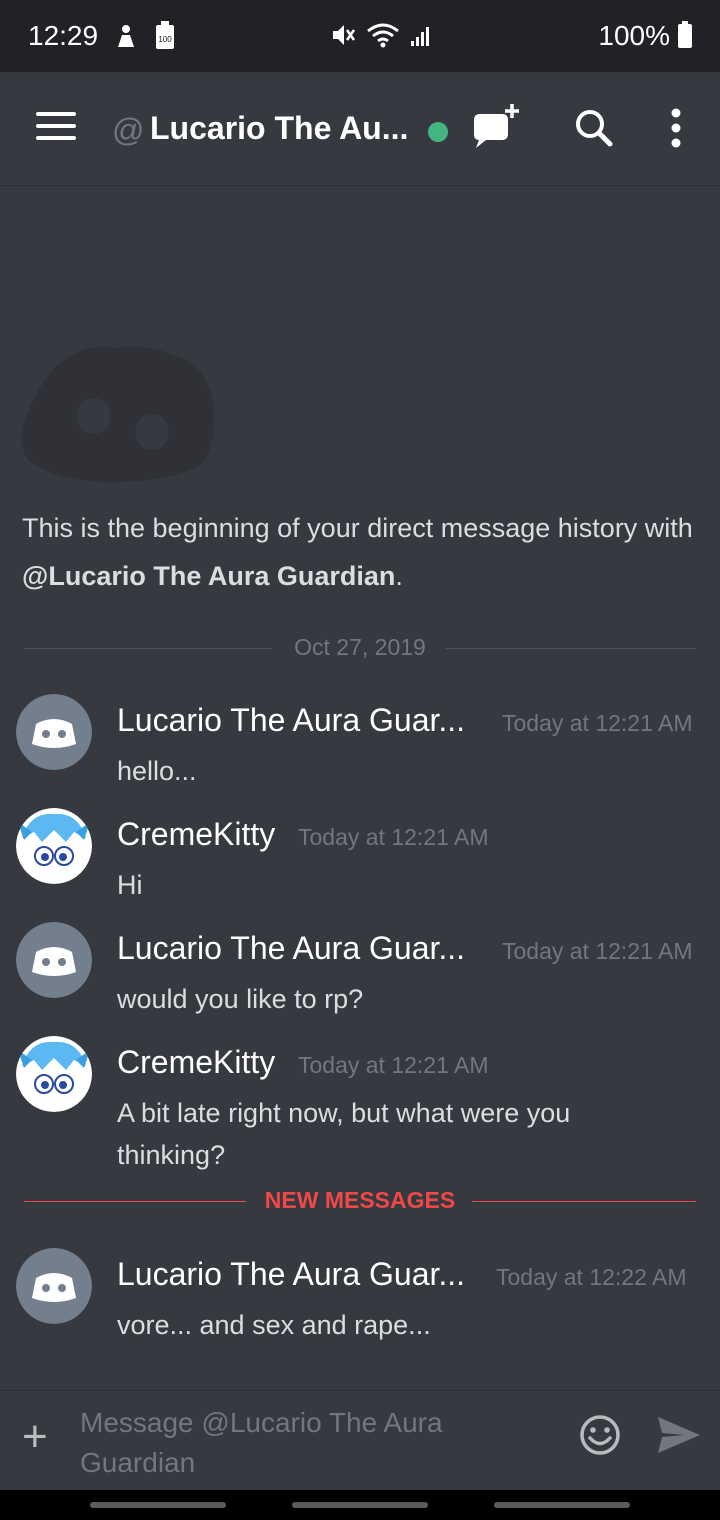  Describe the element at coordinates (496, 128) in the screenshot. I see `new-dm-icon` at that location.